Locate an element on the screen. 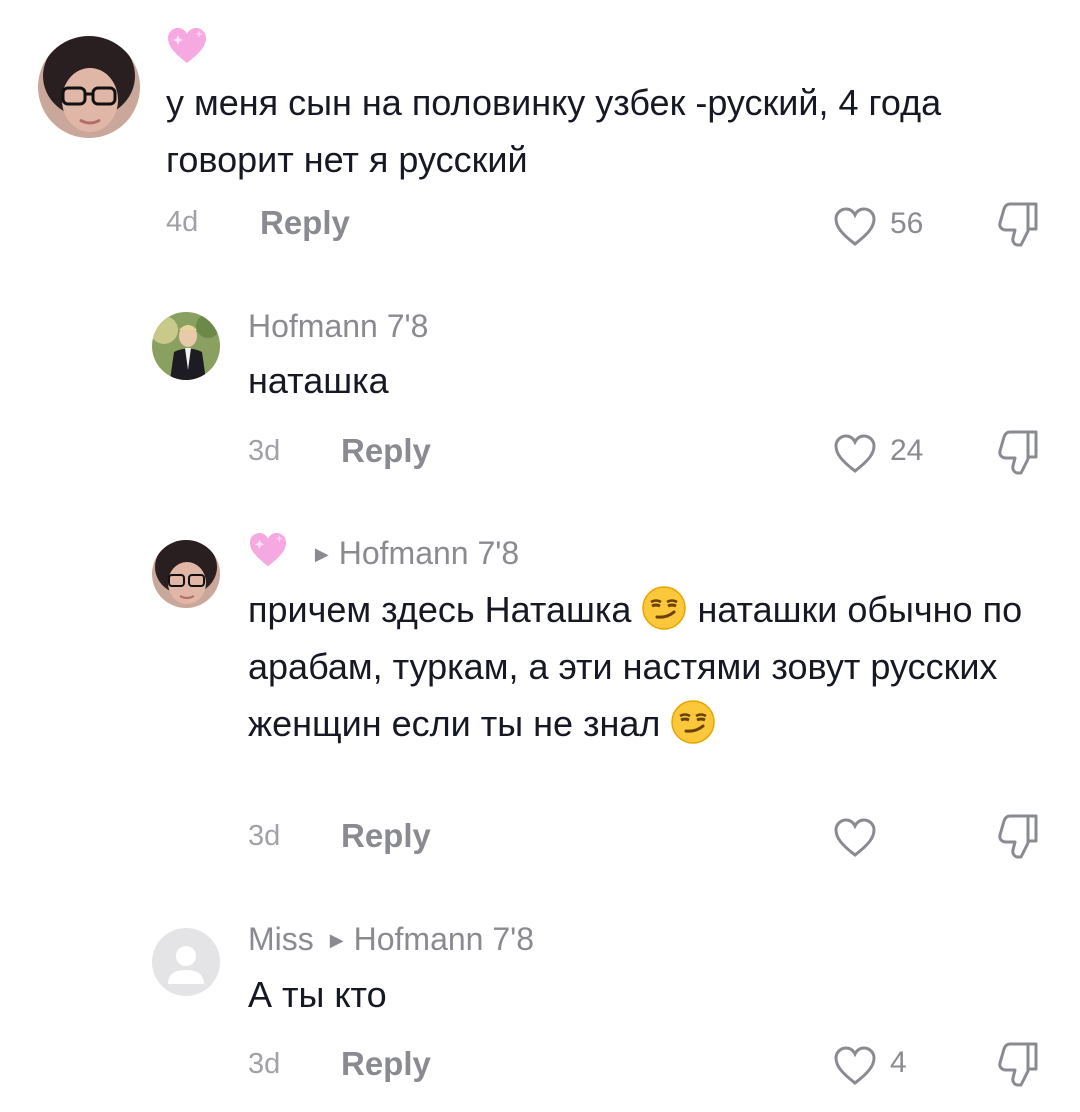  username: Miss is located at coordinates (281, 939).